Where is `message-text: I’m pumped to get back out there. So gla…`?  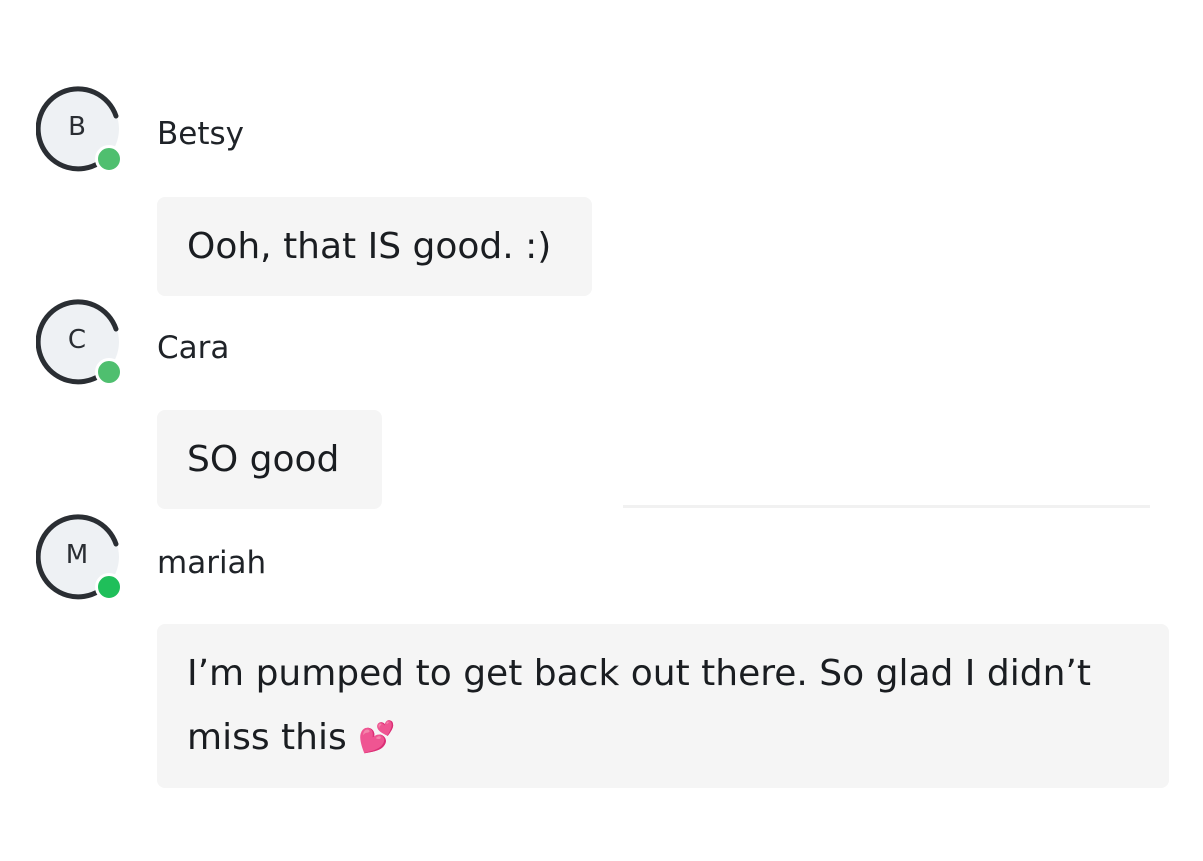
message-text: I’m pumped to get back out there. So gla… is located at coordinates (639, 673).